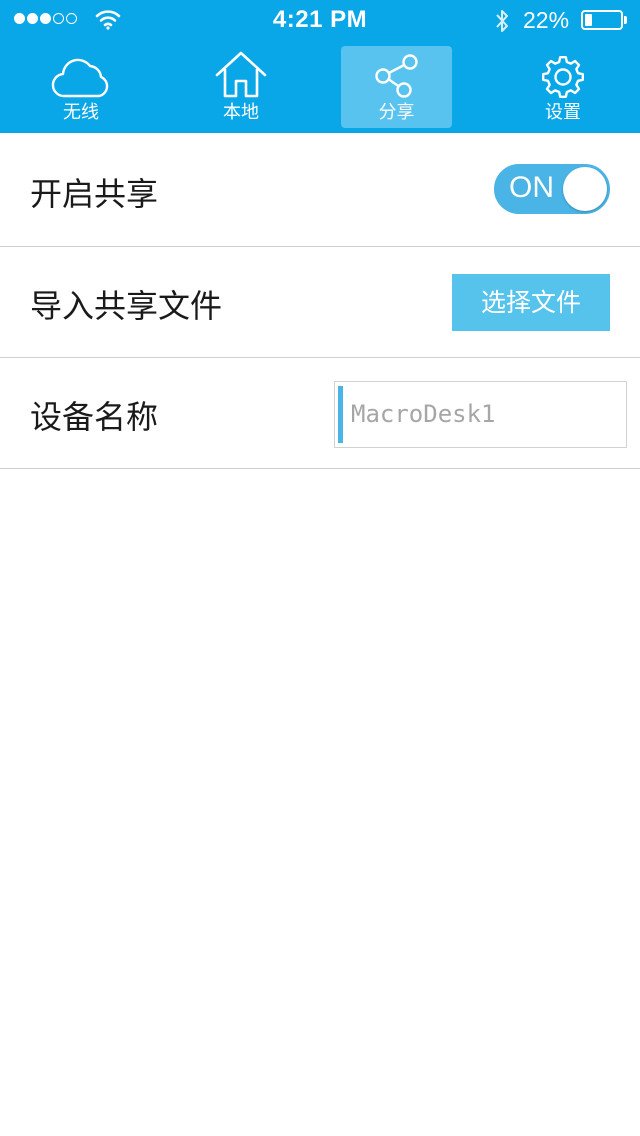 Image resolution: width=640 pixels, height=1136 pixels. Describe the element at coordinates (241, 112) in the screenshot. I see `tab-label: 本地` at that location.